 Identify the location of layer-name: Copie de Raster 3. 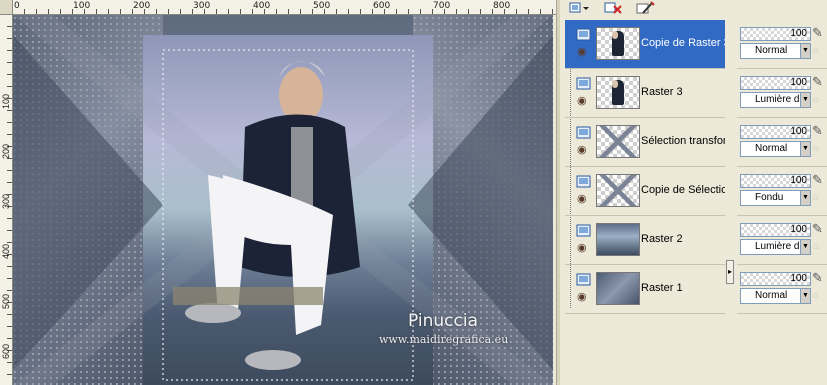
(683, 43).